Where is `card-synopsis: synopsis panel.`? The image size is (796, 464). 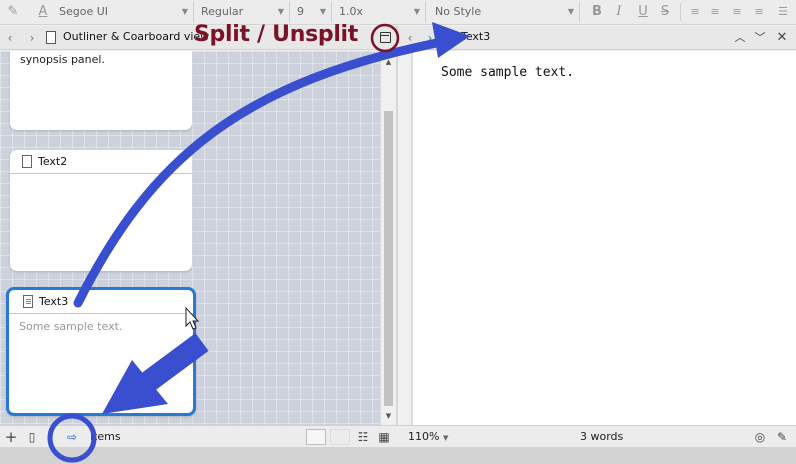
card-synopsis: synopsis panel. is located at coordinates (62, 59).